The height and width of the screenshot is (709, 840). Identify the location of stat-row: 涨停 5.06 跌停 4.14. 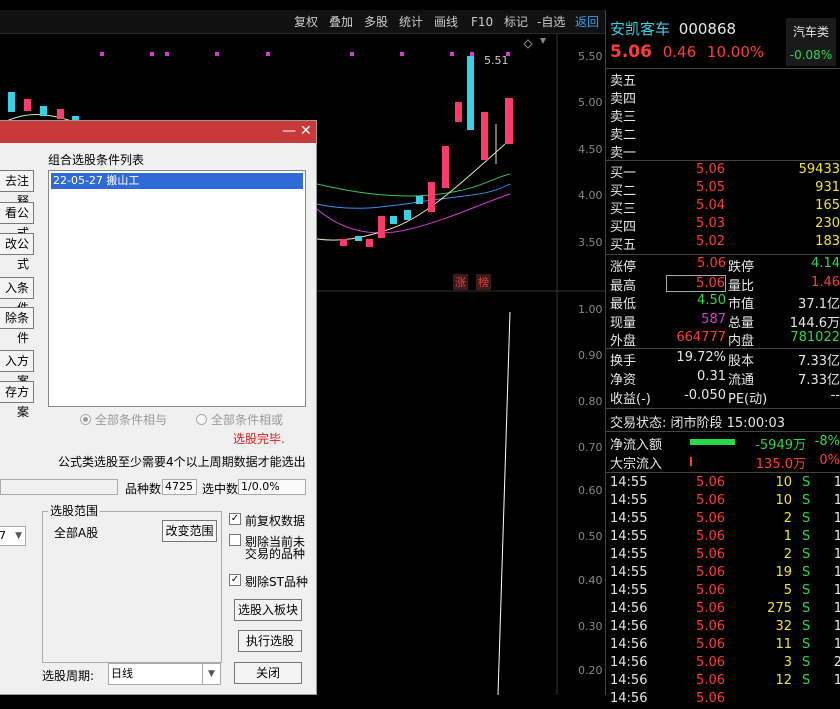
(725, 265).